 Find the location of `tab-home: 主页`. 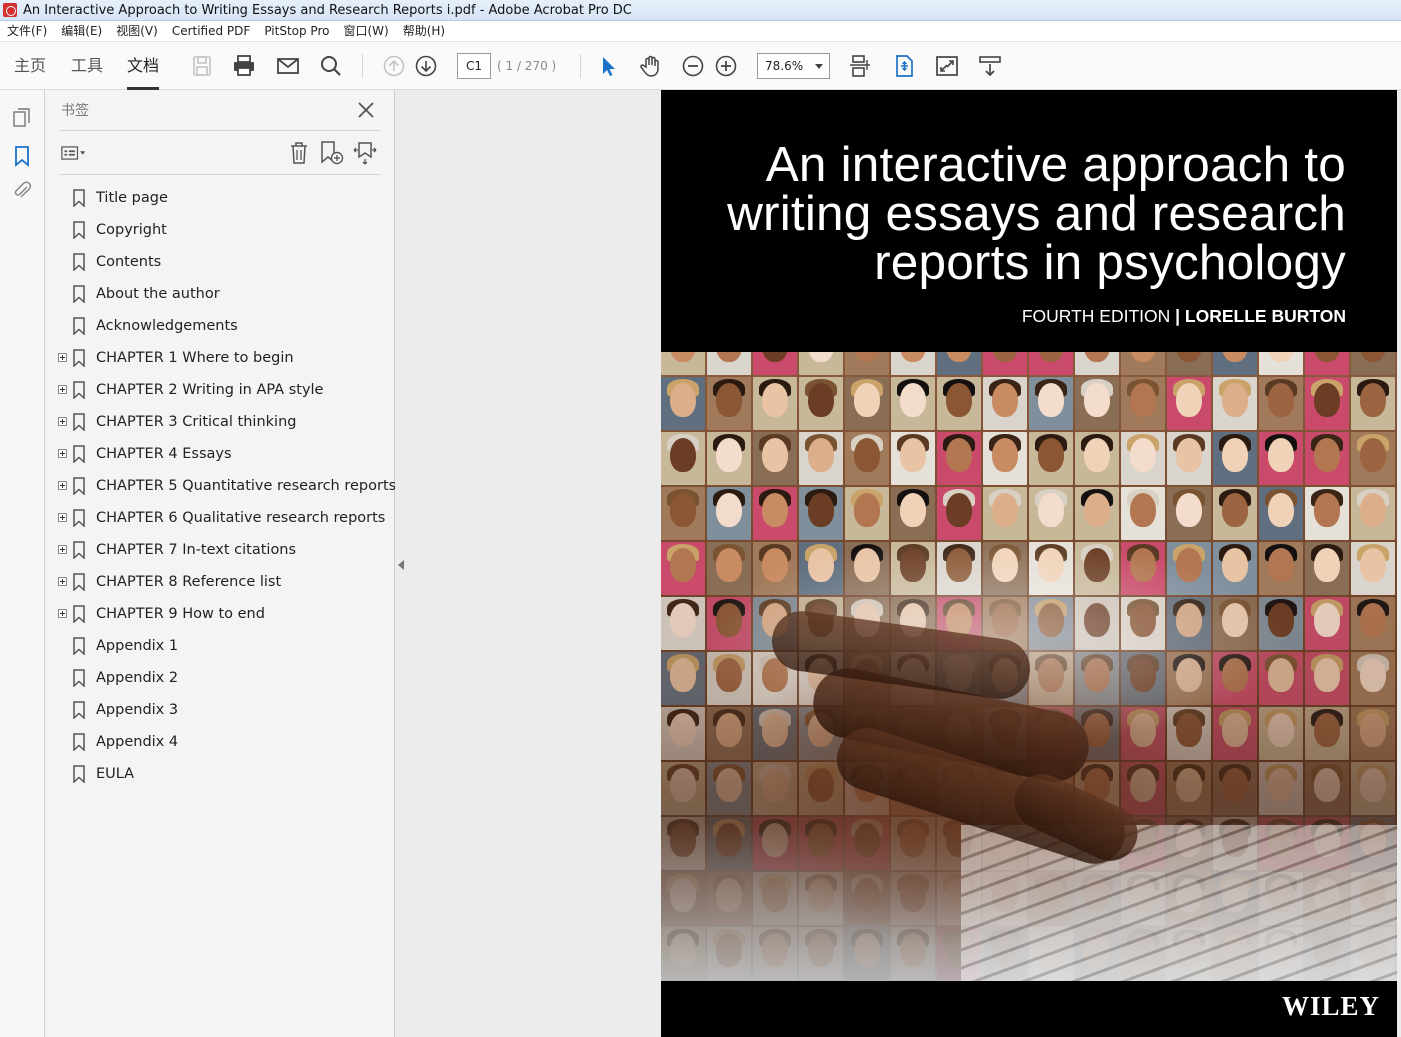

tab-home: 主页 is located at coordinates (30, 66).